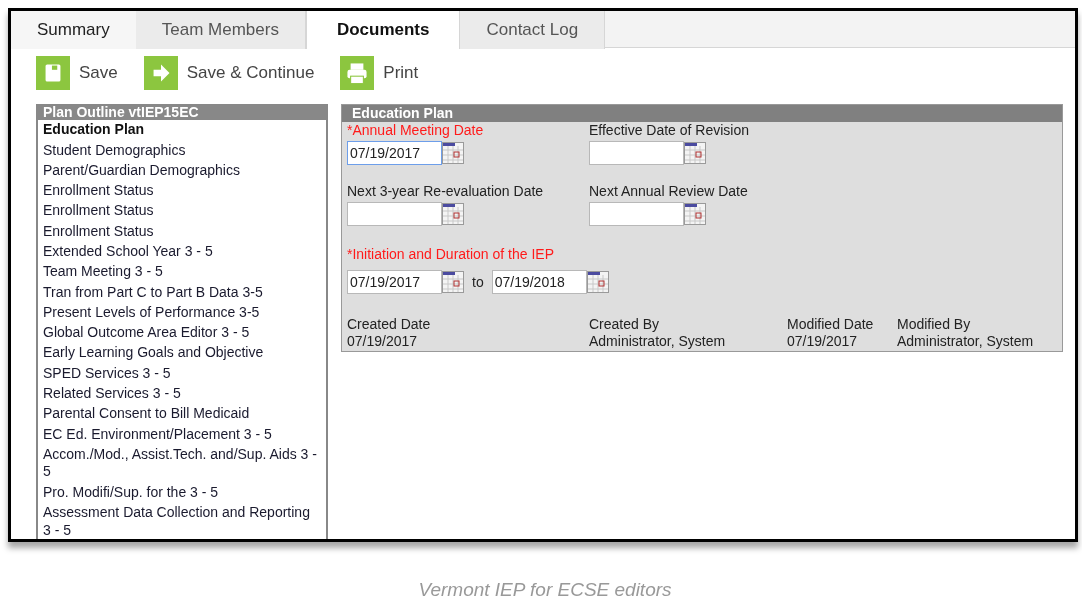 This screenshot has height=611, width=1082. I want to click on audit-label: Created By, so click(625, 324).